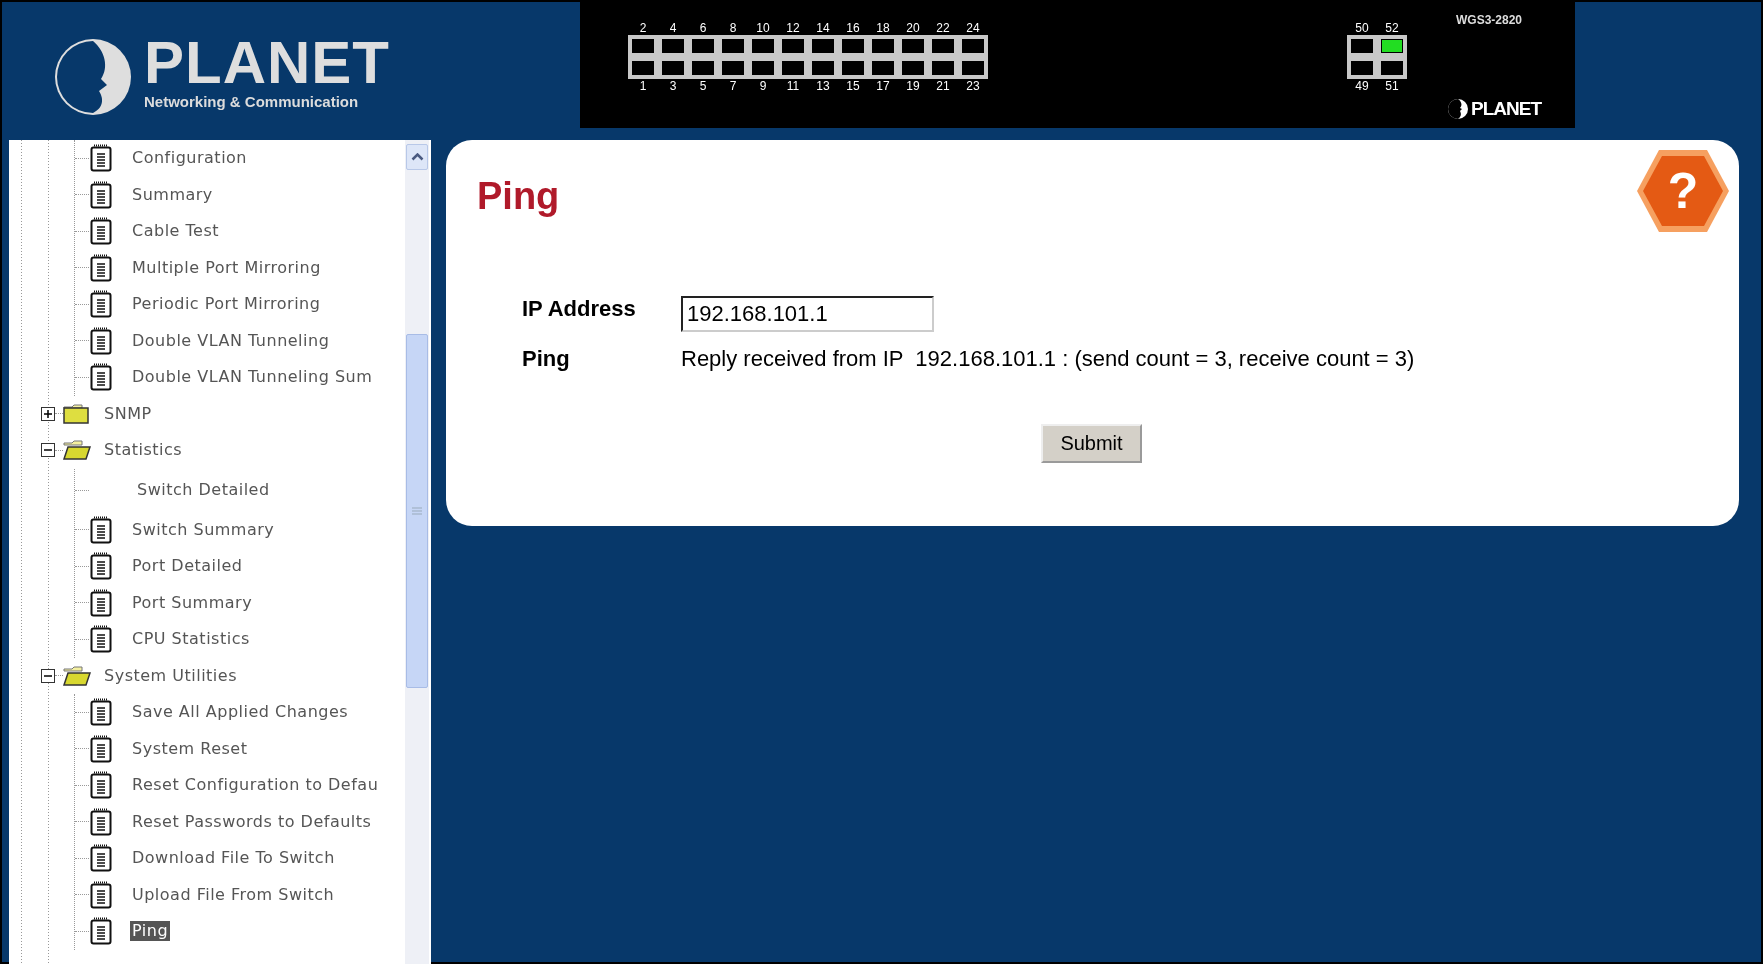 The image size is (1763, 964). Describe the element at coordinates (1489, 20) in the screenshot. I see `model-label: WGS3-2820` at that location.